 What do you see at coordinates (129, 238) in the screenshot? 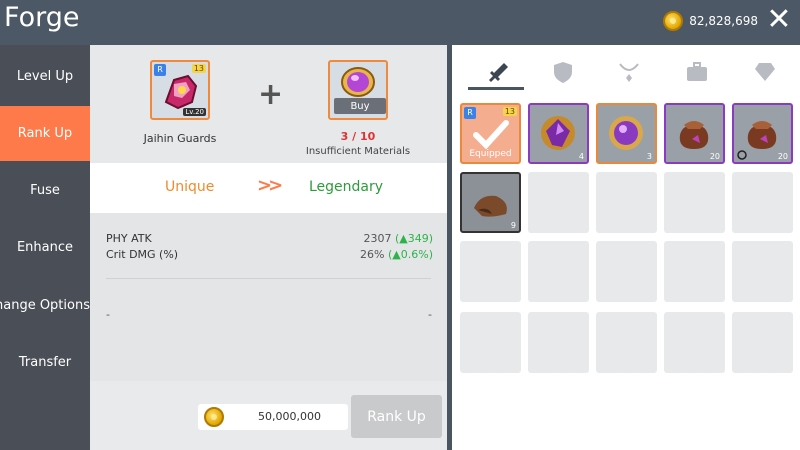
I see `stat-label: PHY ATK` at bounding box center [129, 238].